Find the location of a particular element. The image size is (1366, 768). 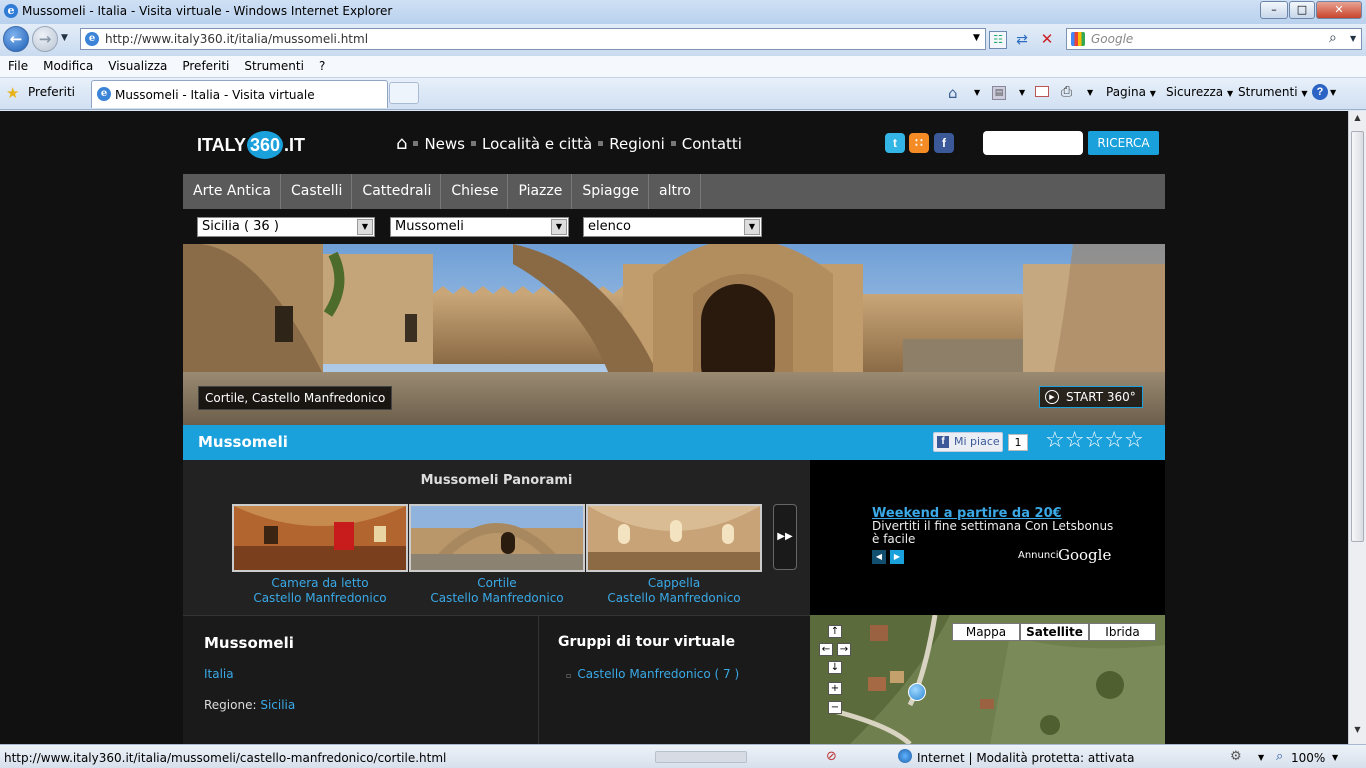

strumenti-menu: Strumenti ▼ is located at coordinates (1273, 92).